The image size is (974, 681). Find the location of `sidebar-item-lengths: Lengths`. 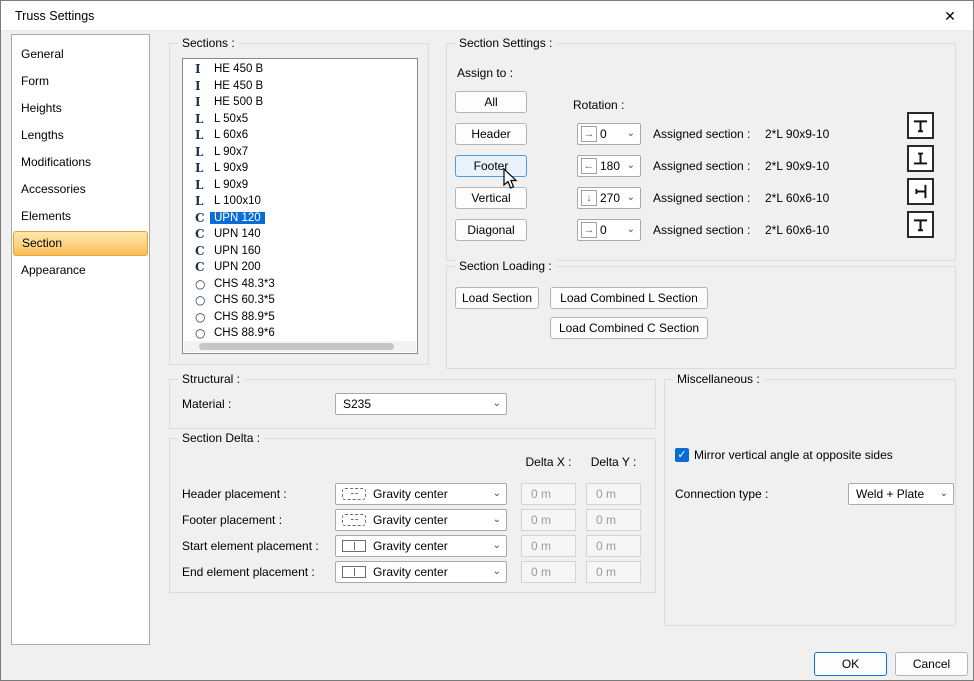

sidebar-item-lengths: Lengths is located at coordinates (80, 135).